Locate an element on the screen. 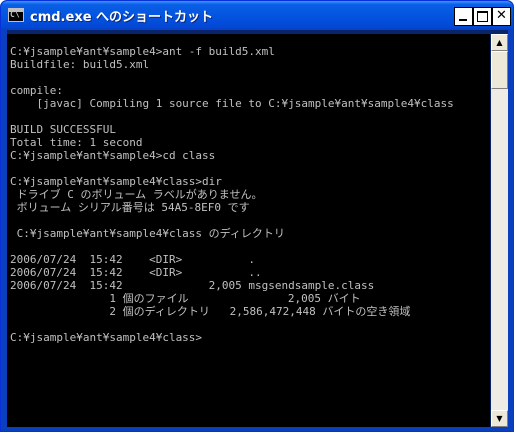  command-prompt-icon: C\ is located at coordinates (16, 15).